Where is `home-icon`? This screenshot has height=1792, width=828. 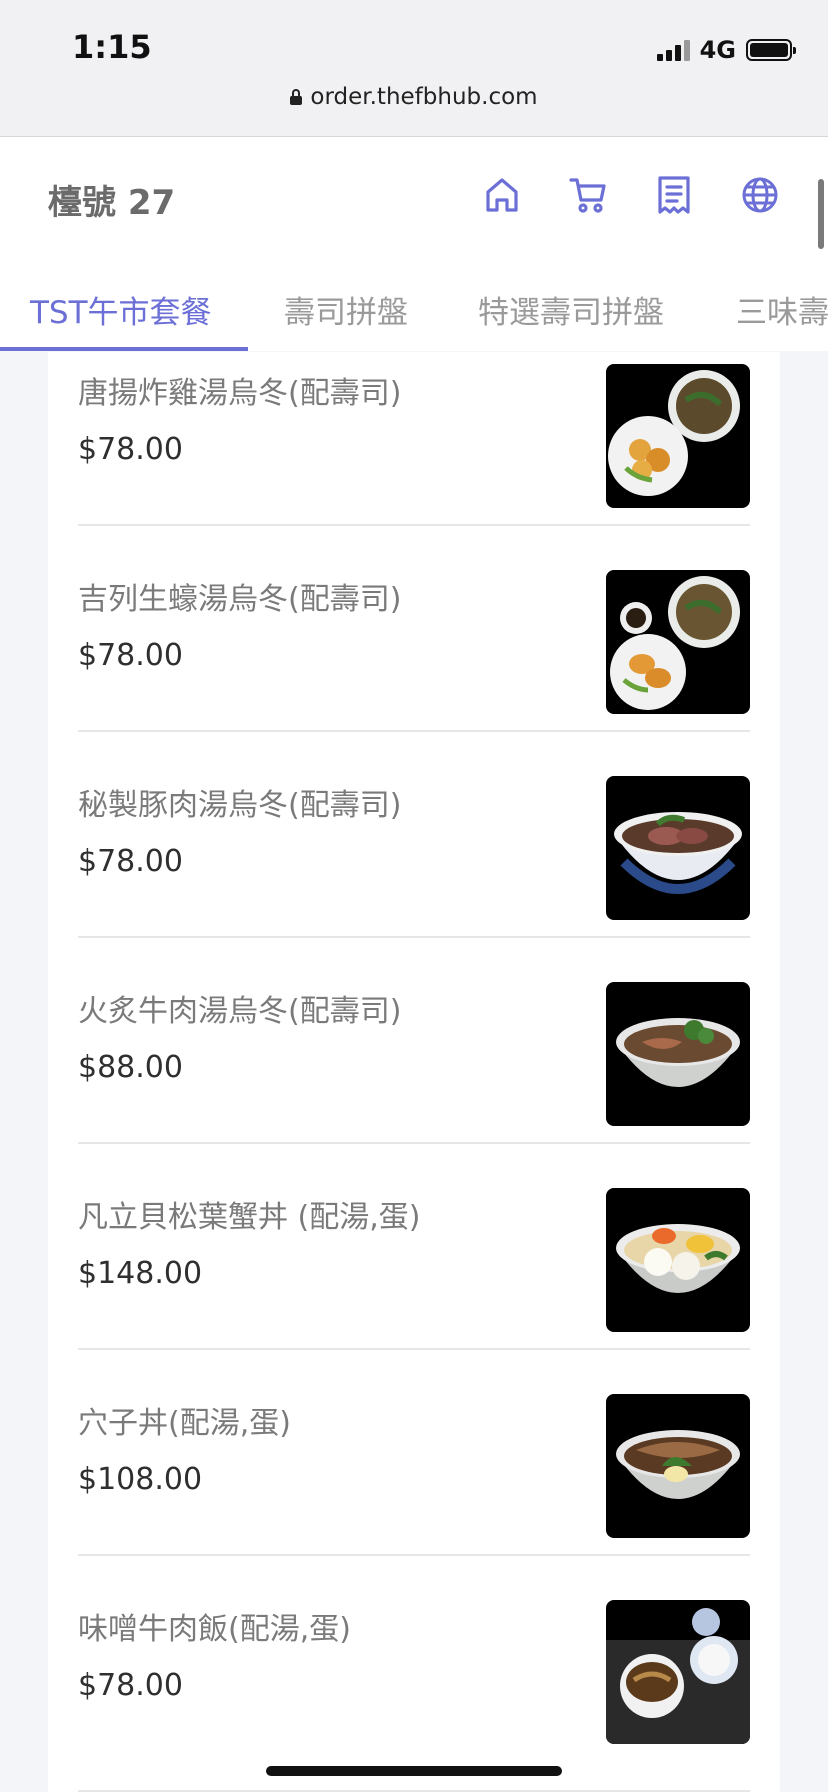
home-icon is located at coordinates (502, 195).